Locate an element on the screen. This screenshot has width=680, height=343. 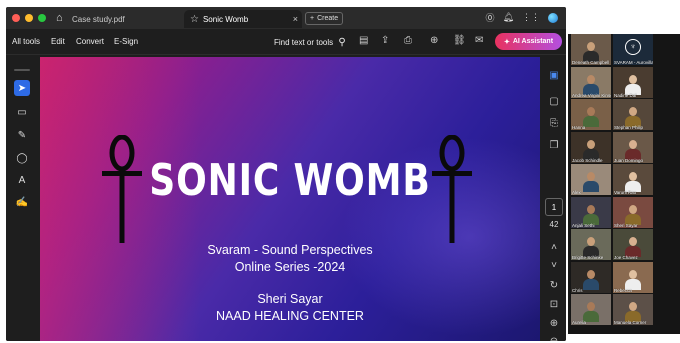
bookmarks-icon: ⎘ is located at coordinates (554, 123).